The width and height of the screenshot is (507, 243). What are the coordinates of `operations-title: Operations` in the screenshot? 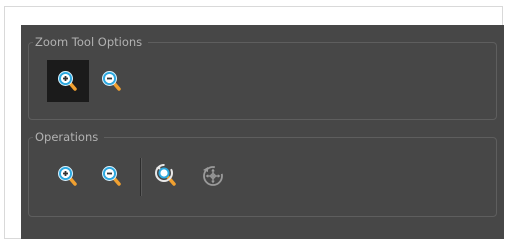 It's located at (69, 137).